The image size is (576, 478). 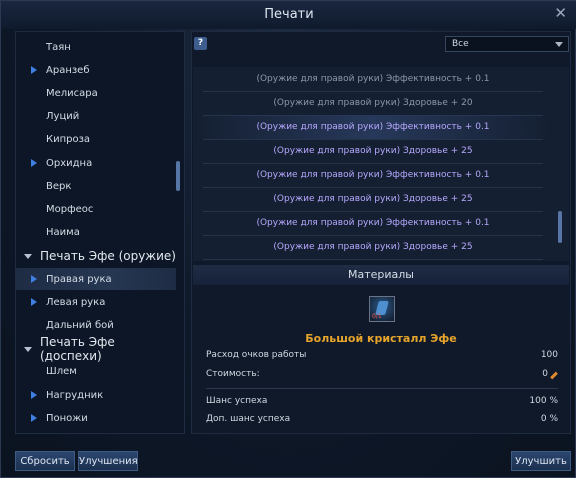 I want to click on close-icon: ✕, so click(x=560, y=13).